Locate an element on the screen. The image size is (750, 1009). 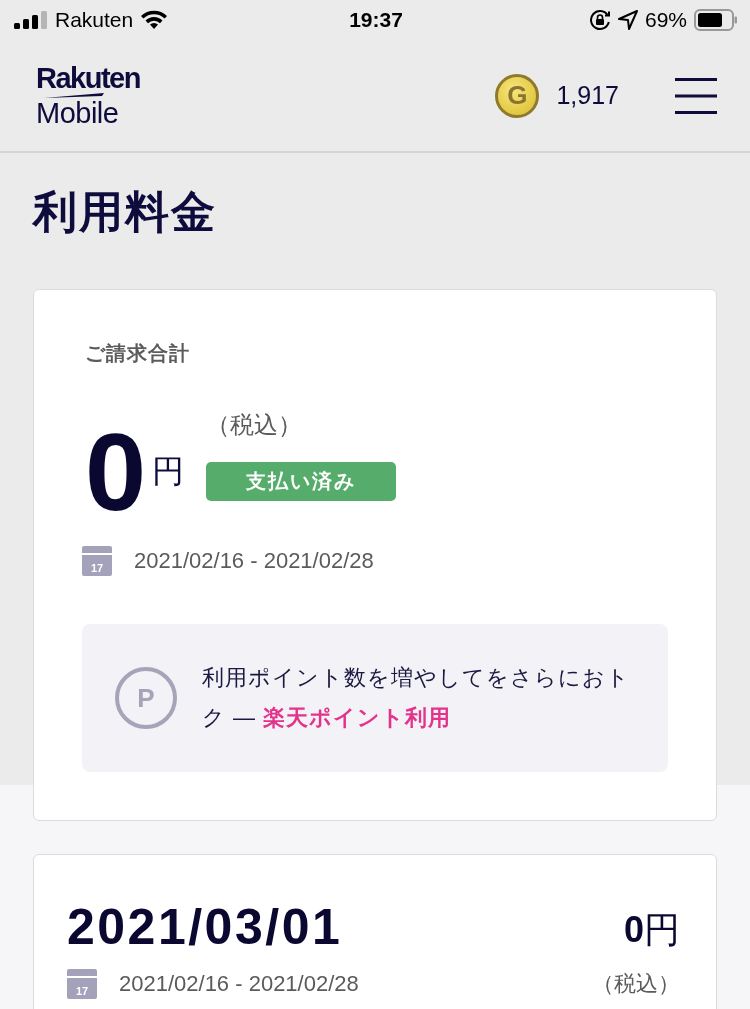
battery-icon is located at coordinates (716, 20).